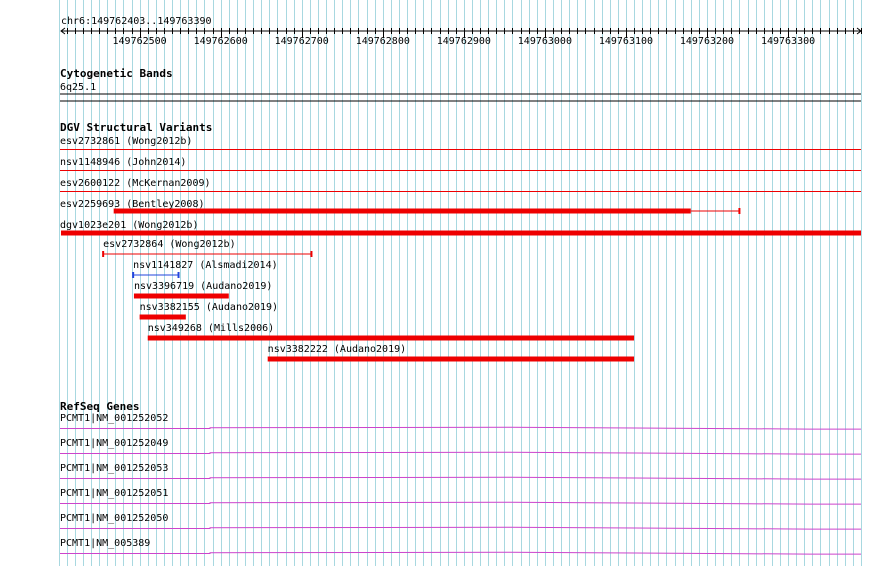 The height and width of the screenshot is (566, 890). I want to click on ruler-tick-label: 149762600, so click(221, 41).